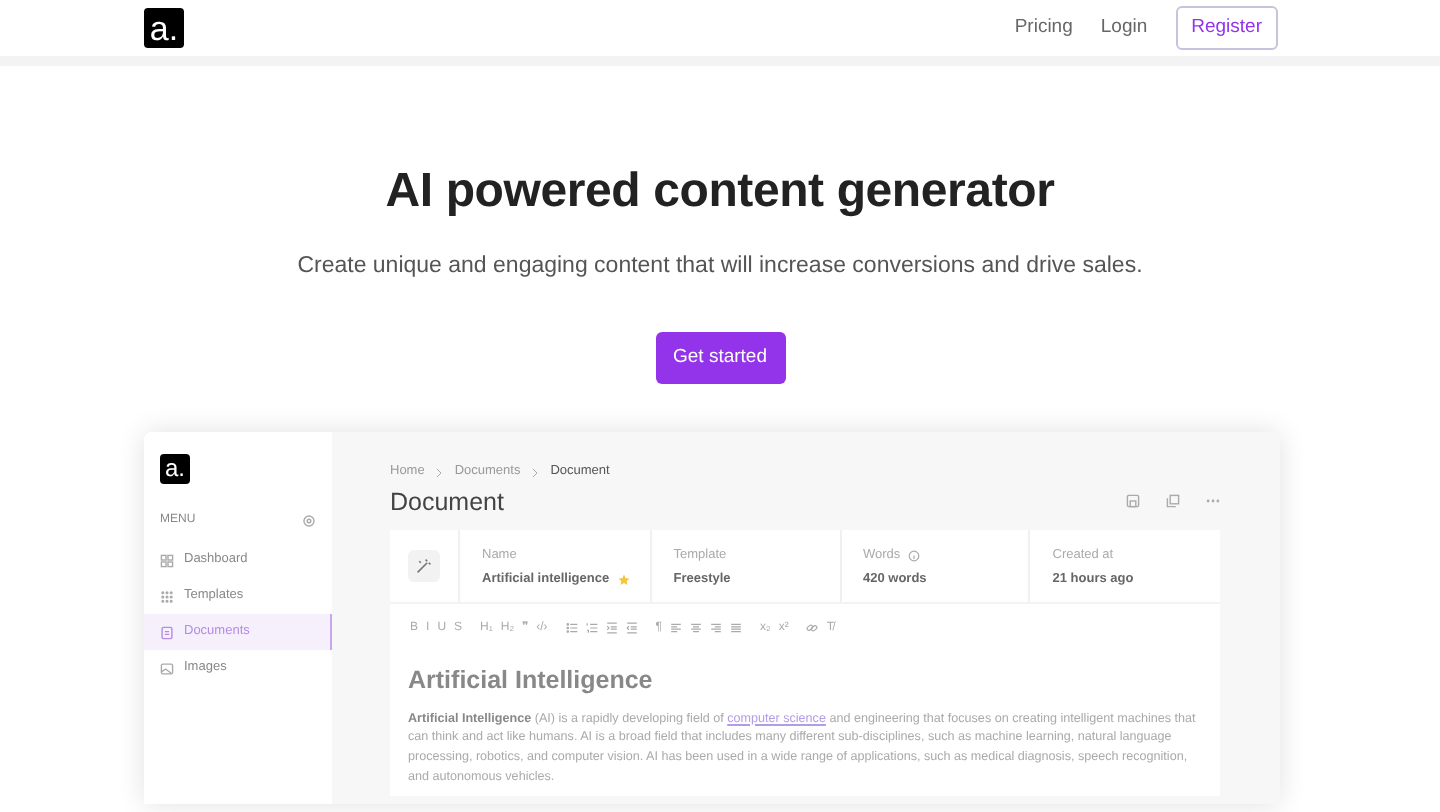  What do you see at coordinates (167, 596) in the screenshot?
I see `dots-grid-icon` at bounding box center [167, 596].